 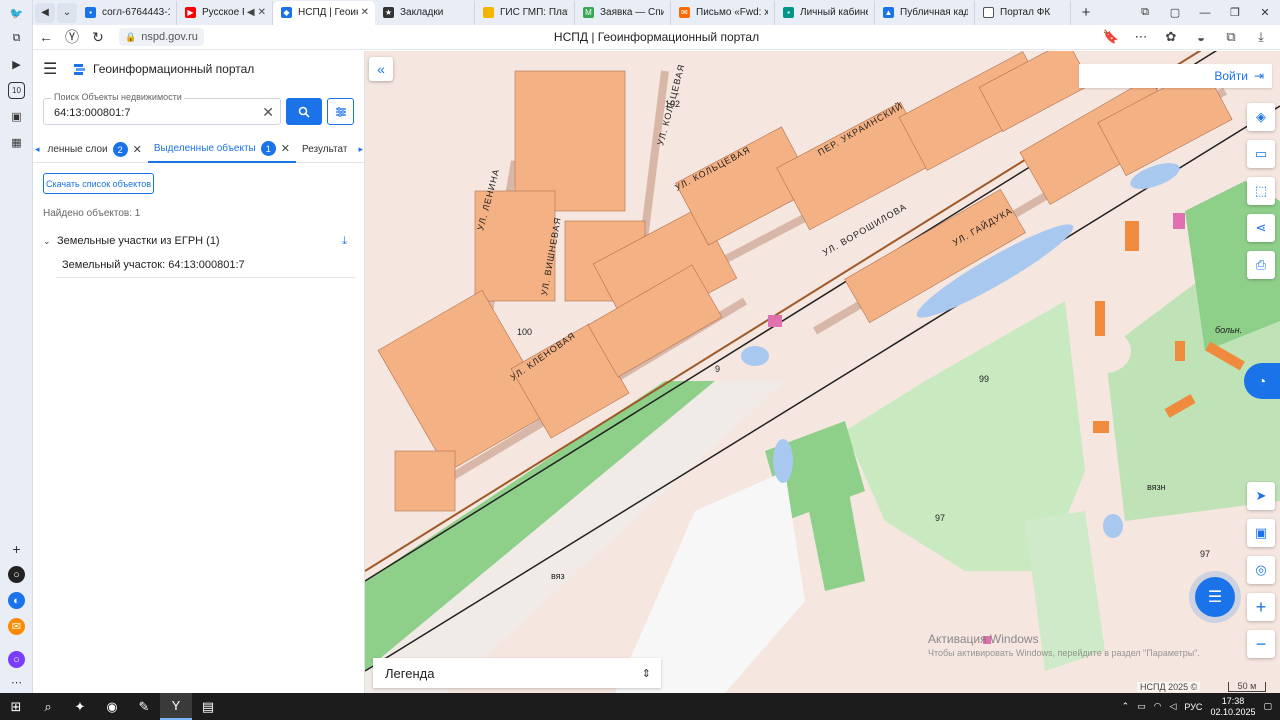 What do you see at coordinates (1261, 37) in the screenshot?
I see `downloads-icon: ⤓` at bounding box center [1261, 37].